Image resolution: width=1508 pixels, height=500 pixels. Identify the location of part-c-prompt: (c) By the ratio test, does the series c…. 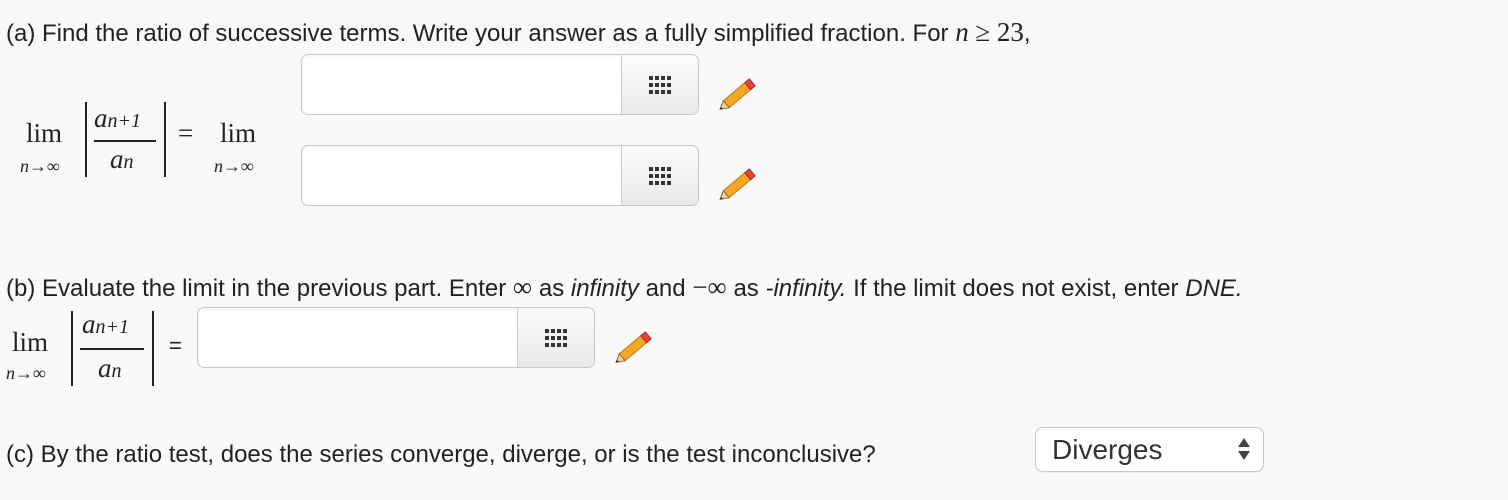
(441, 454).